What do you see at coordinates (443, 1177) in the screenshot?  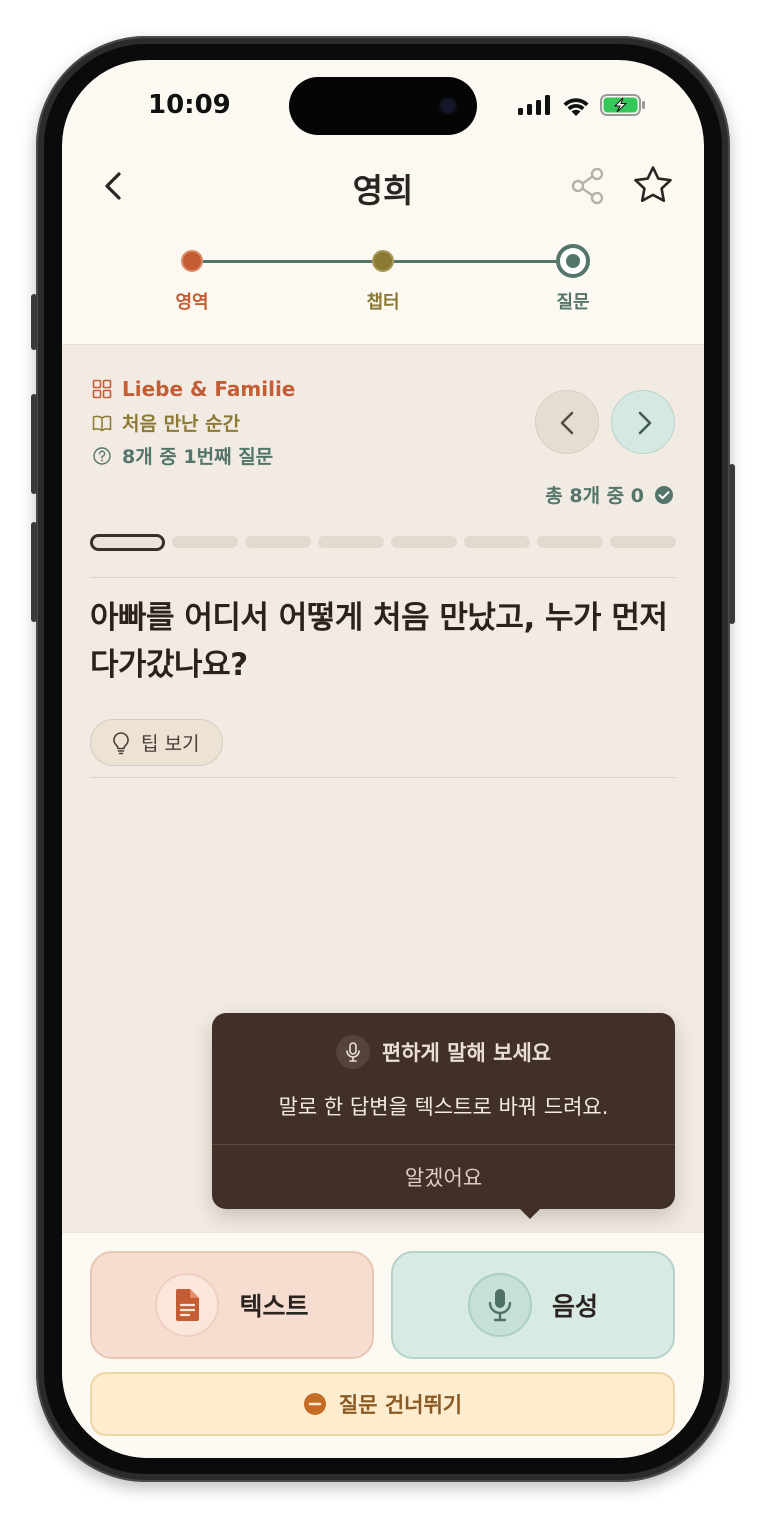 I see `tooltip-ok-button: 알겠어요` at bounding box center [443, 1177].